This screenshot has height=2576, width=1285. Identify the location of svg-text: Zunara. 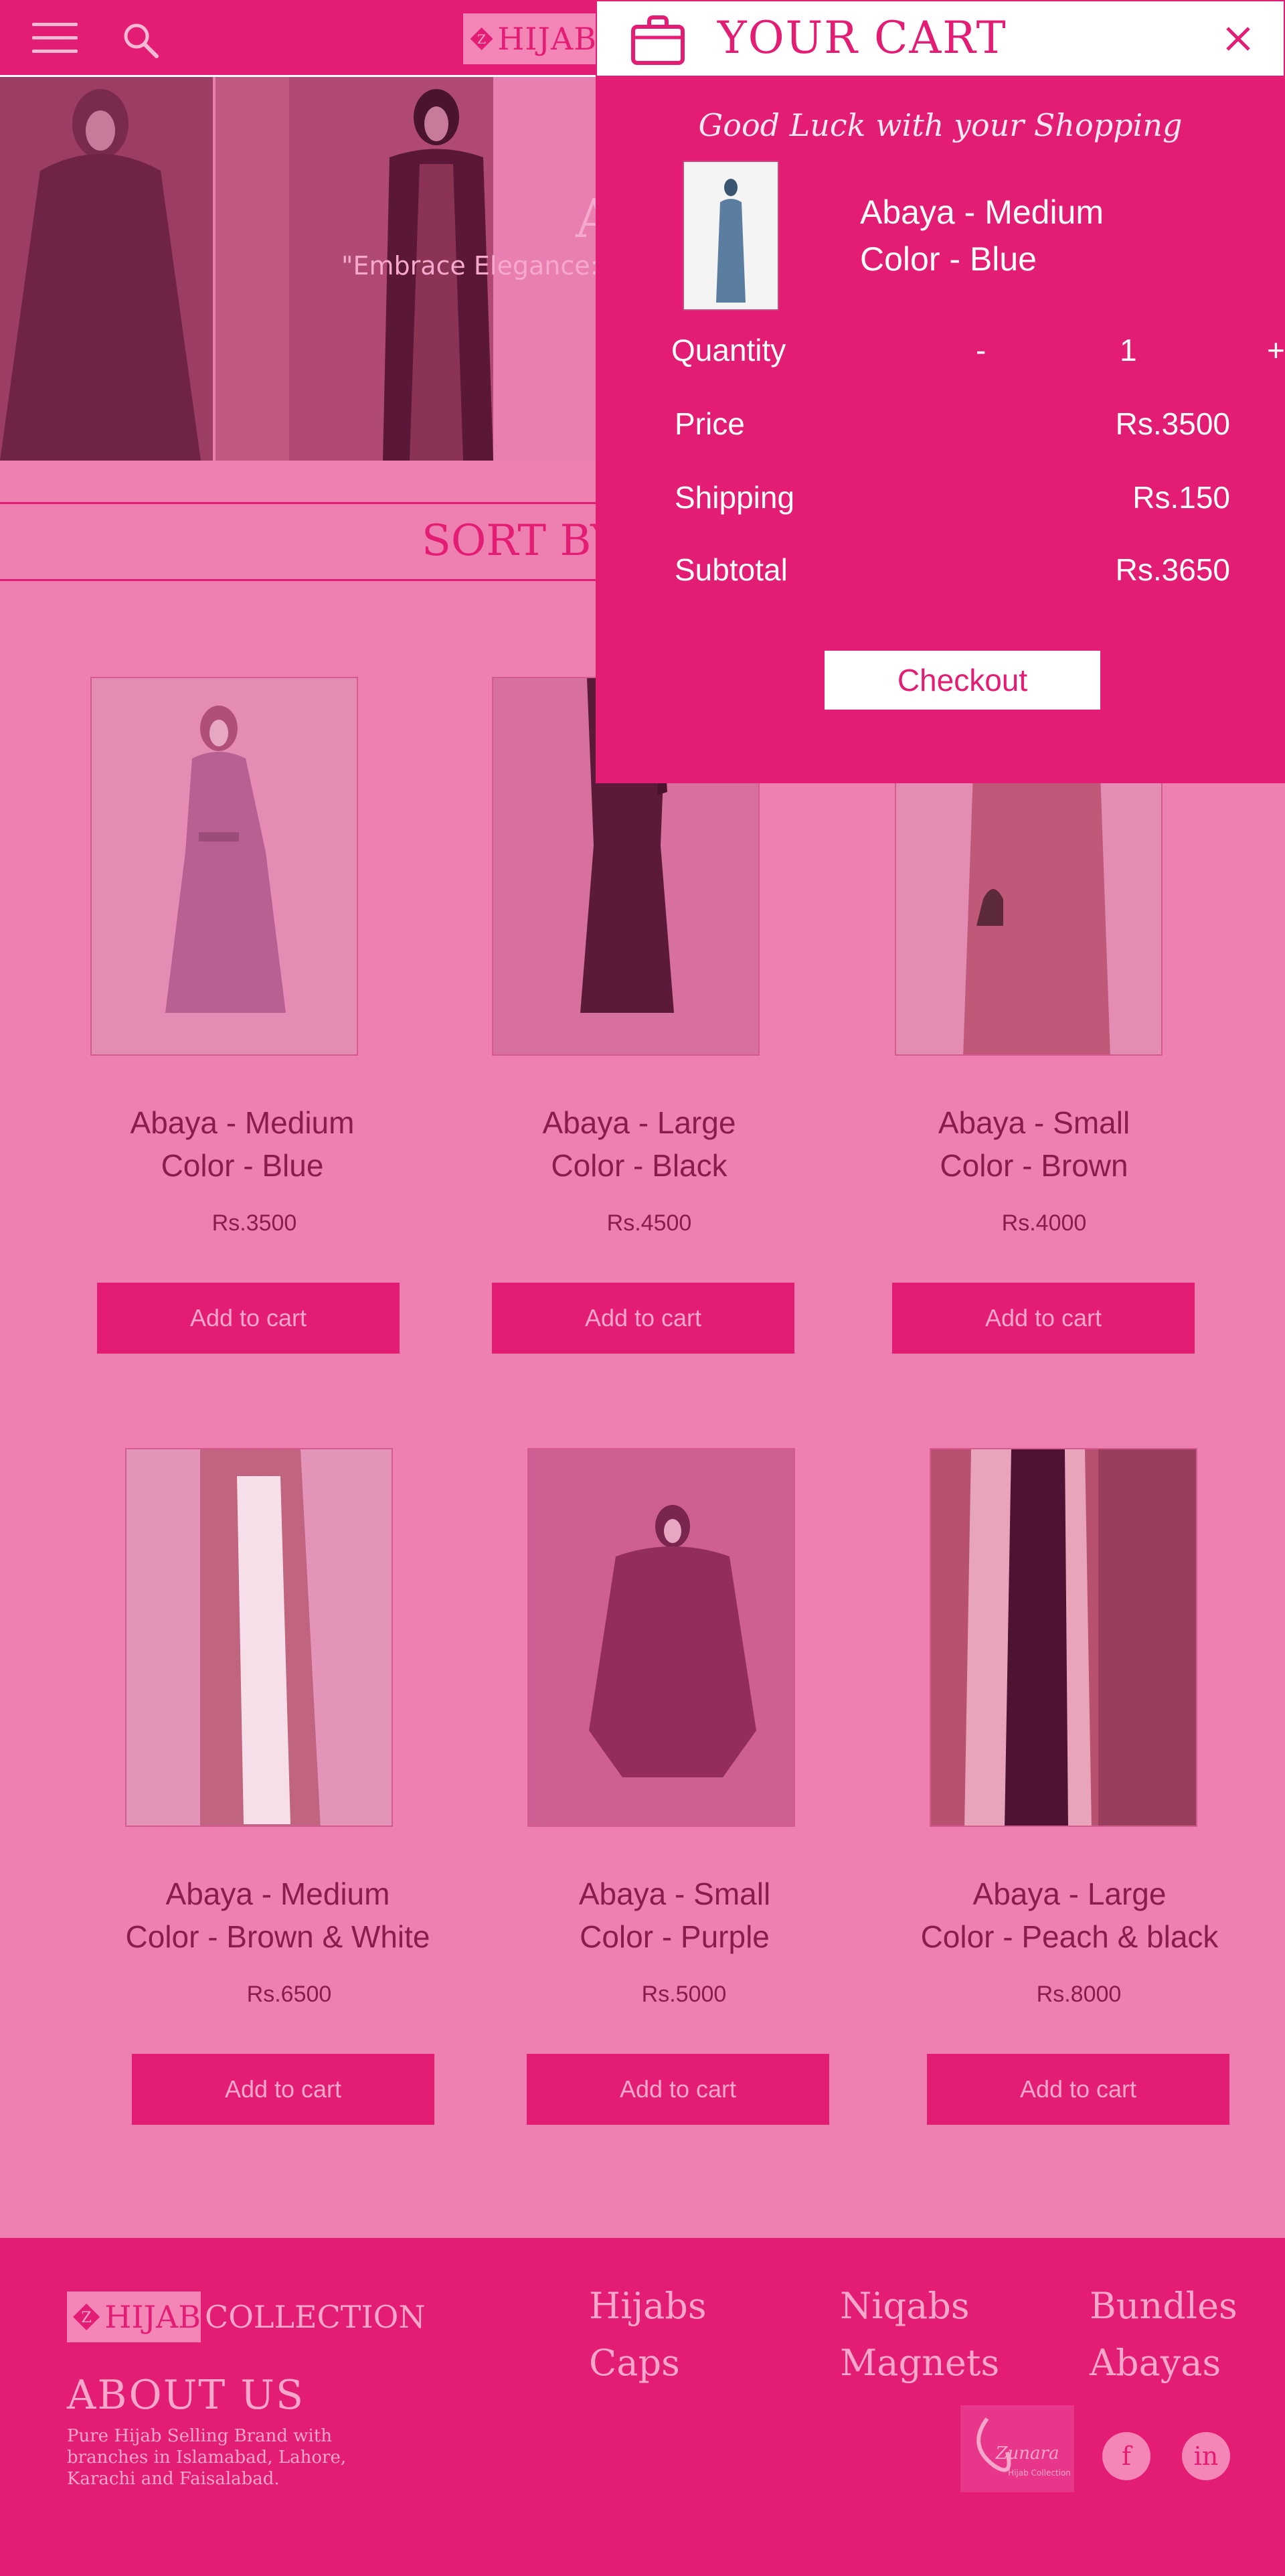
(1027, 2453).